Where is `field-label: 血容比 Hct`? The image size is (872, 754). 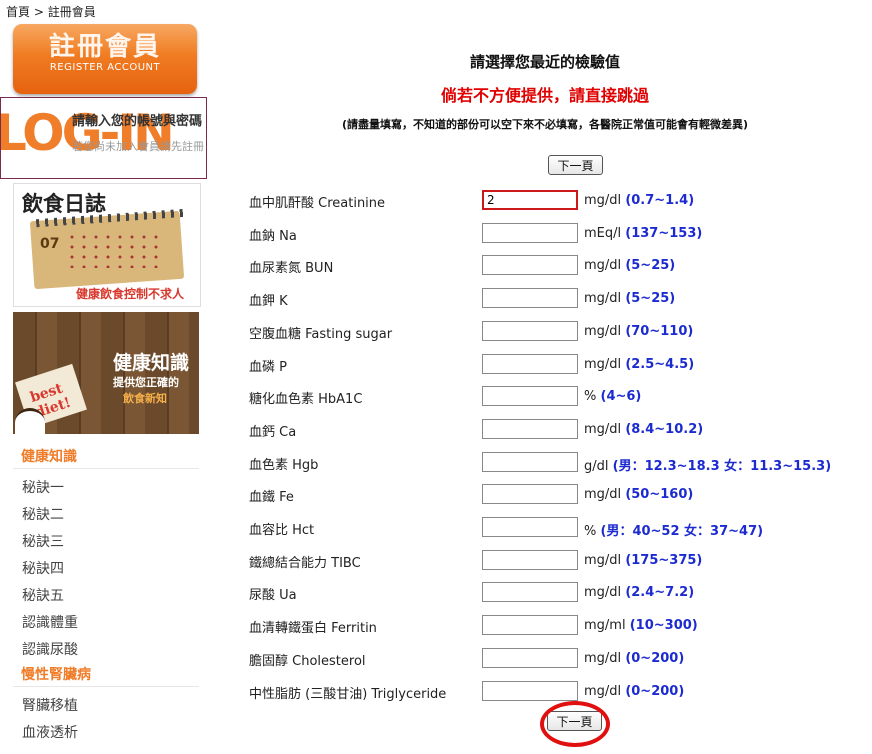
field-label: 血容比 Hct is located at coordinates (282, 530).